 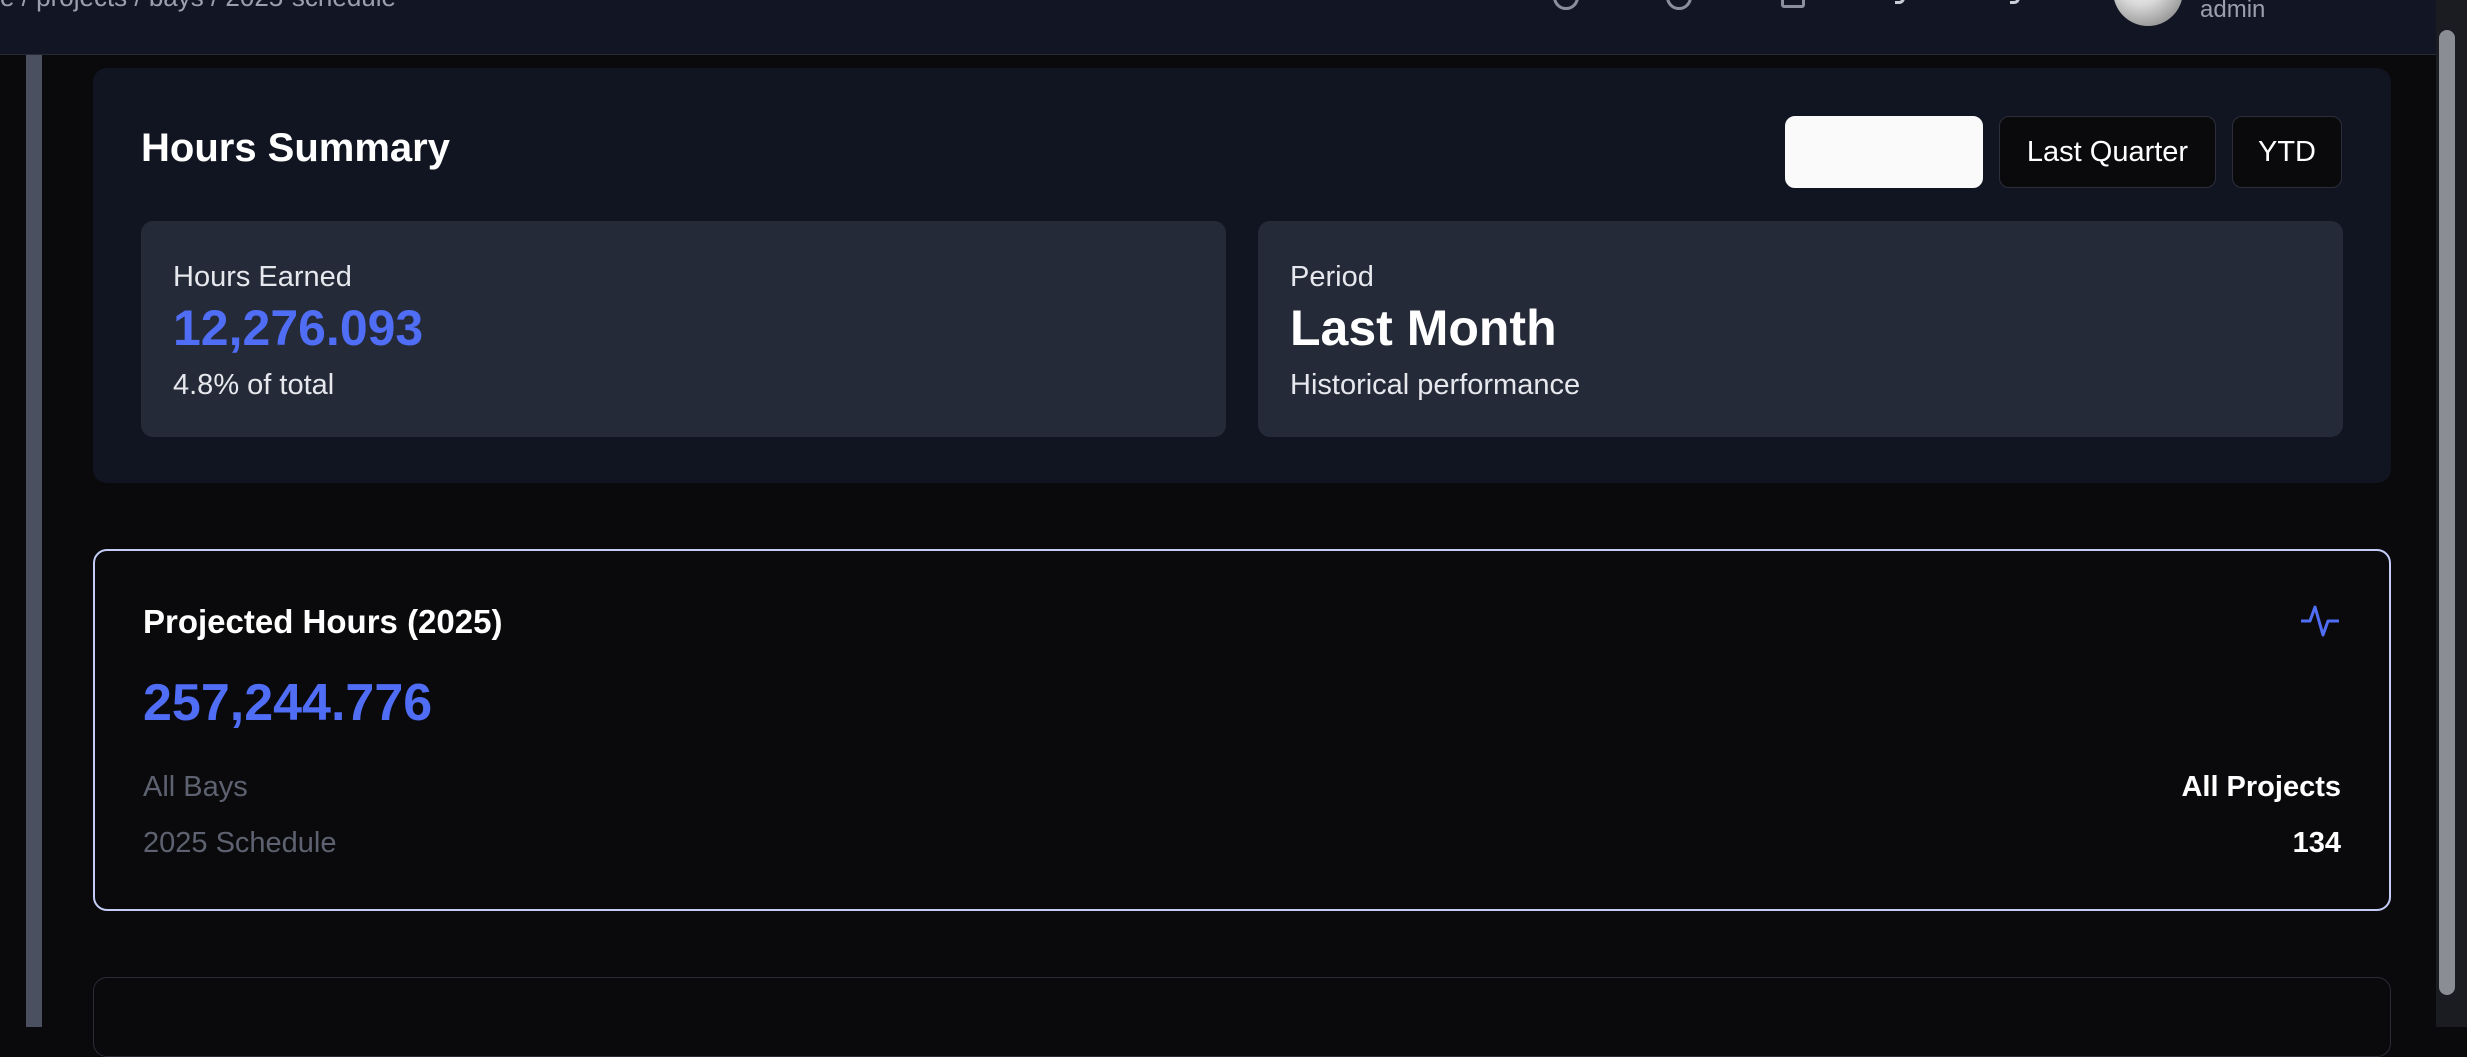 I want to click on calendar-icon, so click(x=1793, y=4).